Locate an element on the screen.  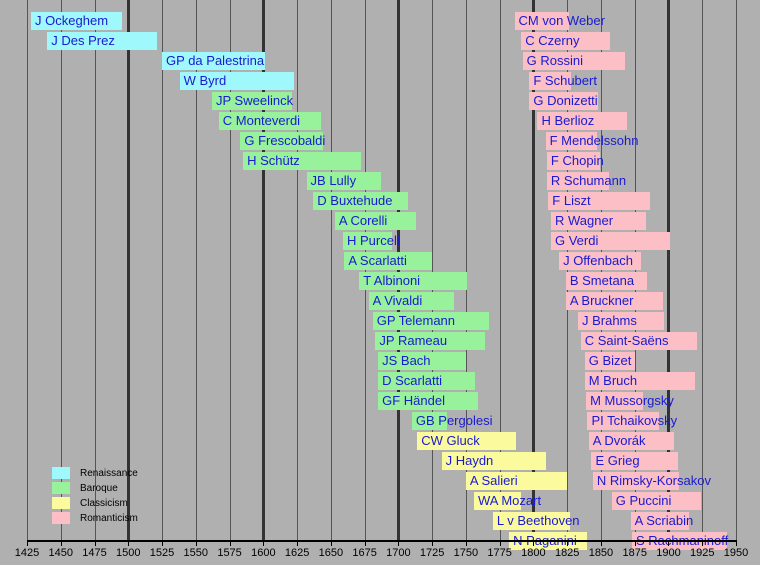
legend-swatch is located at coordinates (61, 473).